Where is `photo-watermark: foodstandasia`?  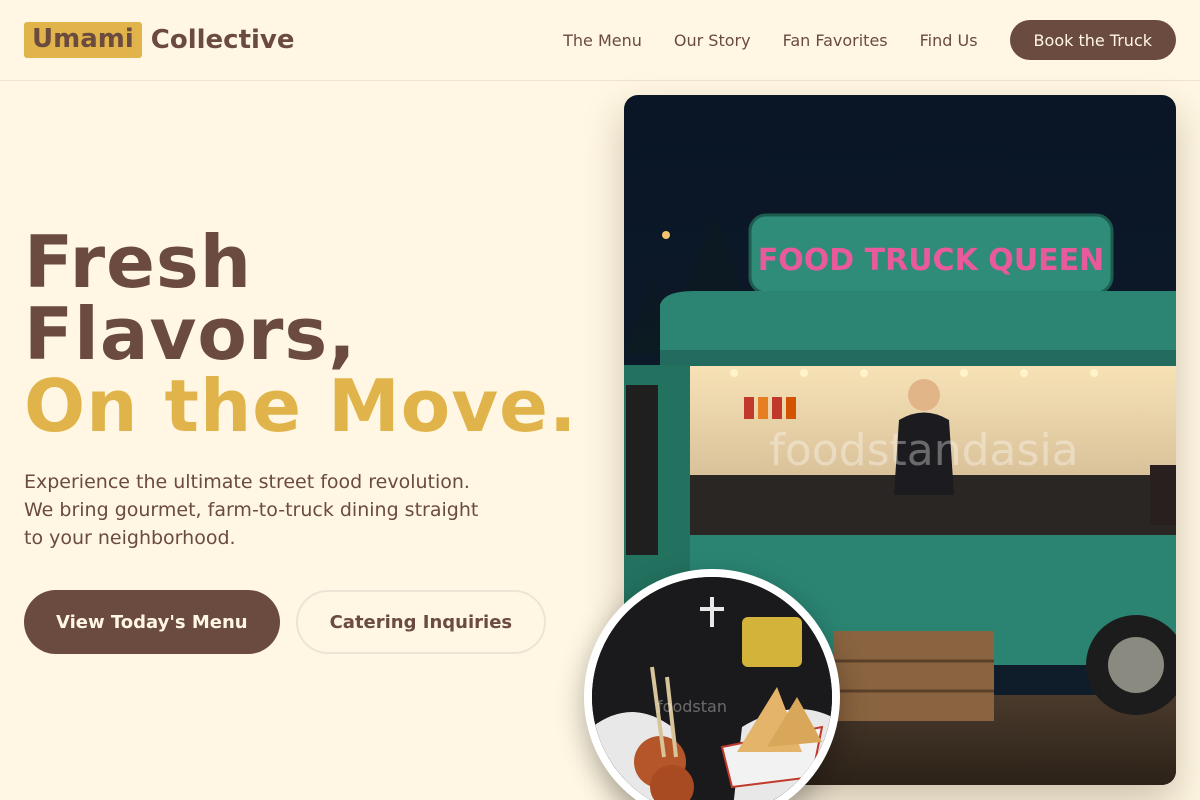 photo-watermark: foodstandasia is located at coordinates (923, 450).